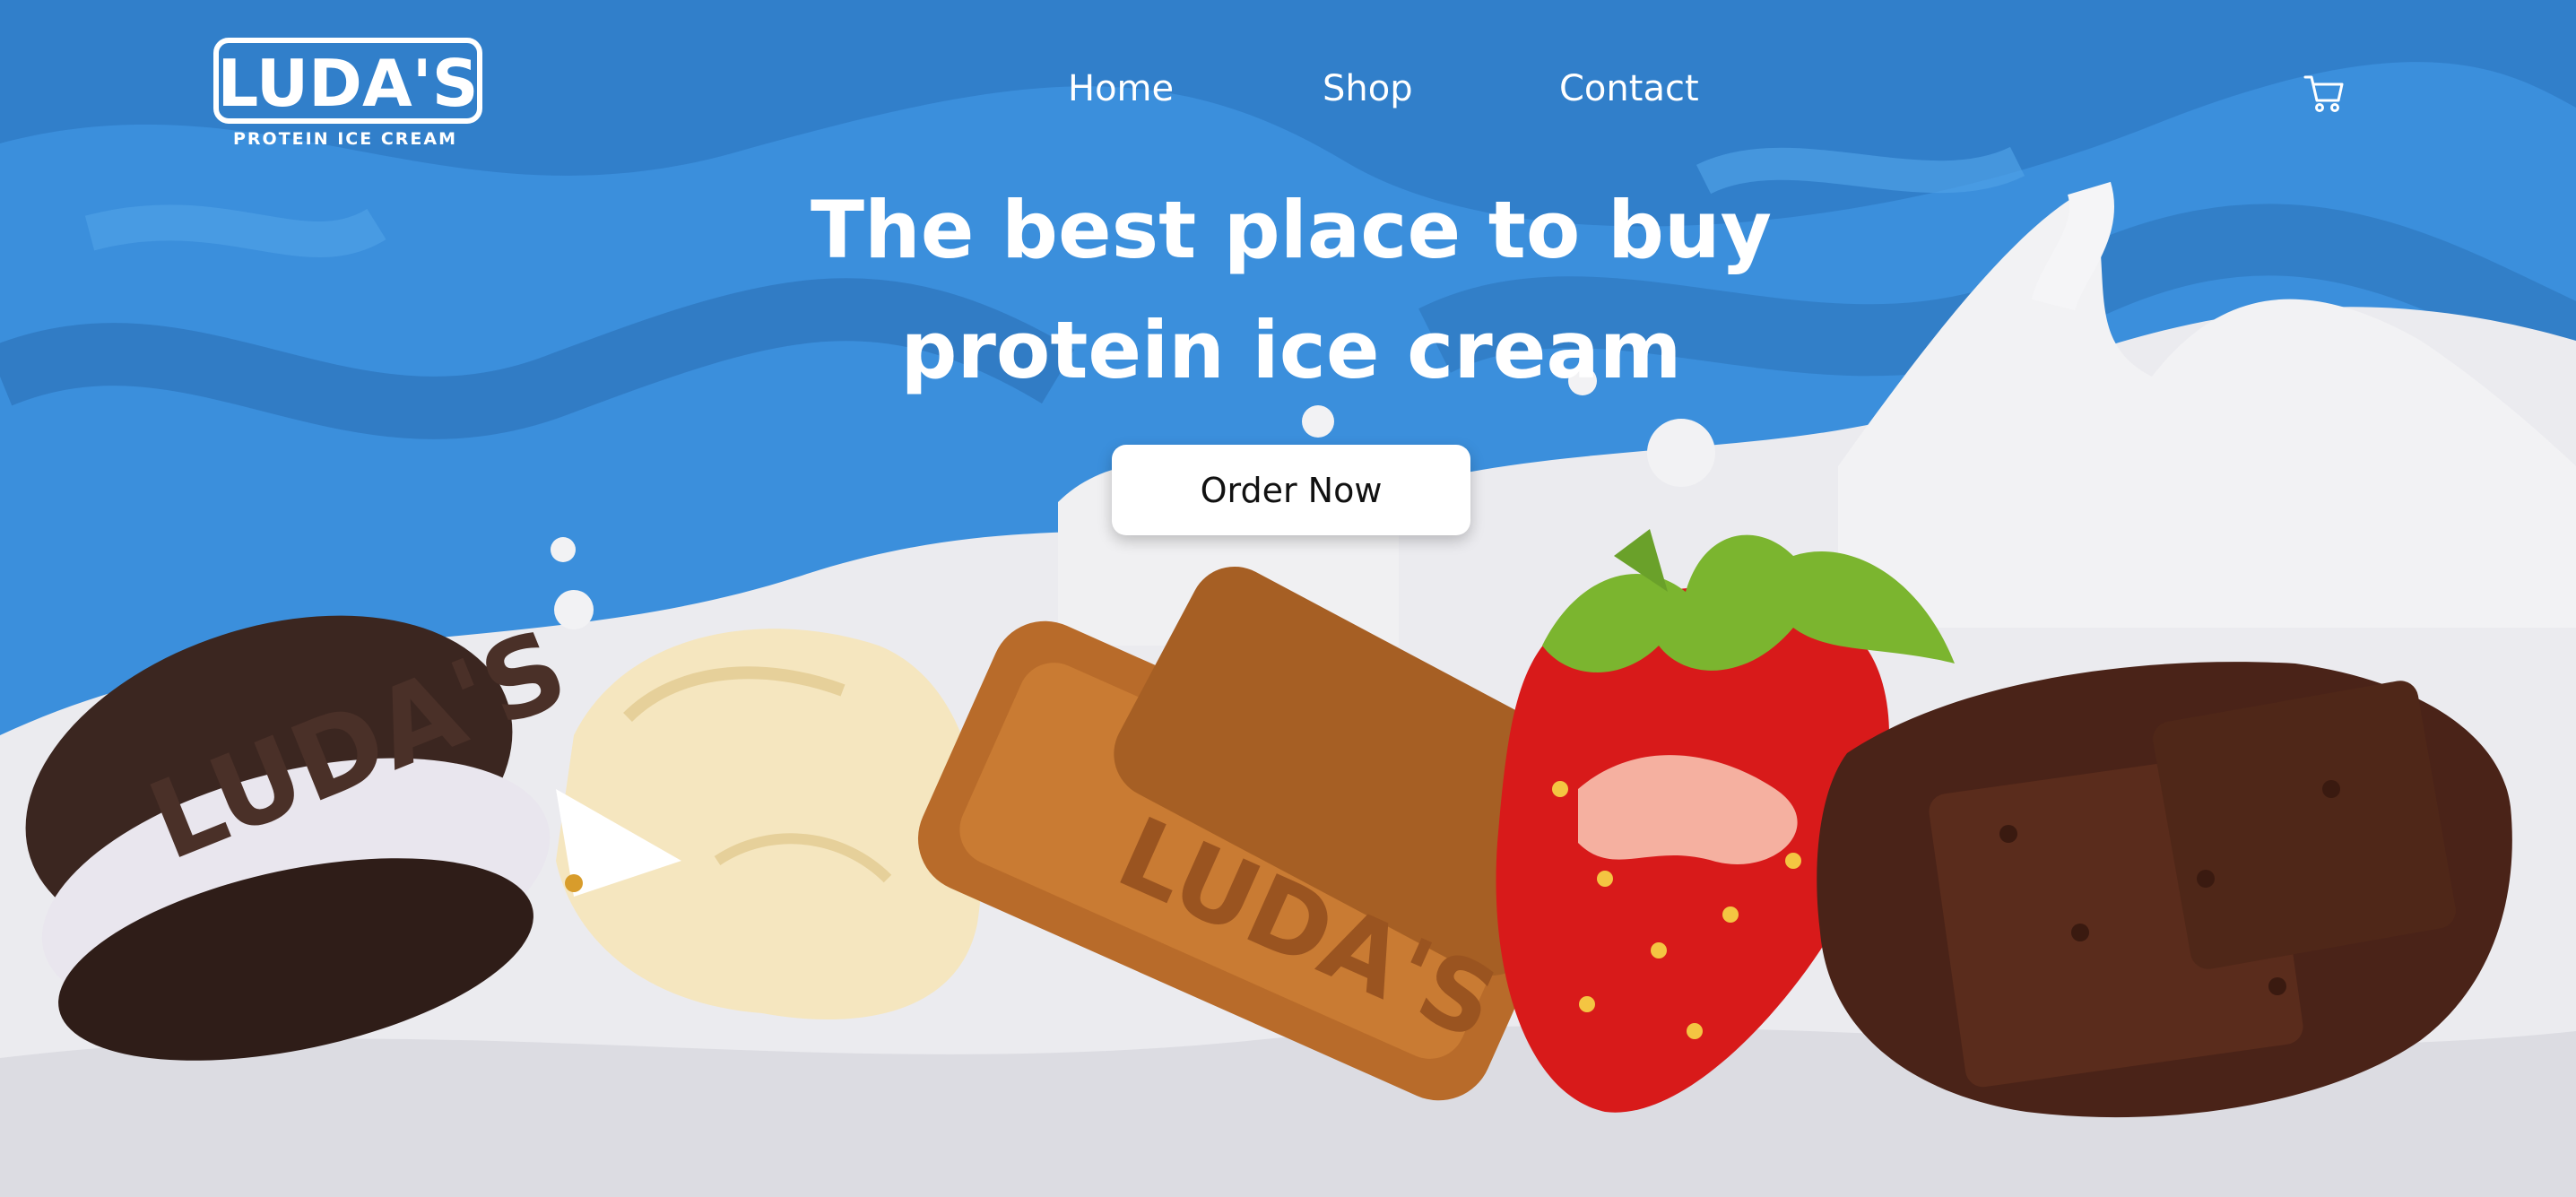 The image size is (2576, 1197). Describe the element at coordinates (304, 834) in the screenshot. I see `cookies-and-cream-illustration: LUDA'S` at that location.